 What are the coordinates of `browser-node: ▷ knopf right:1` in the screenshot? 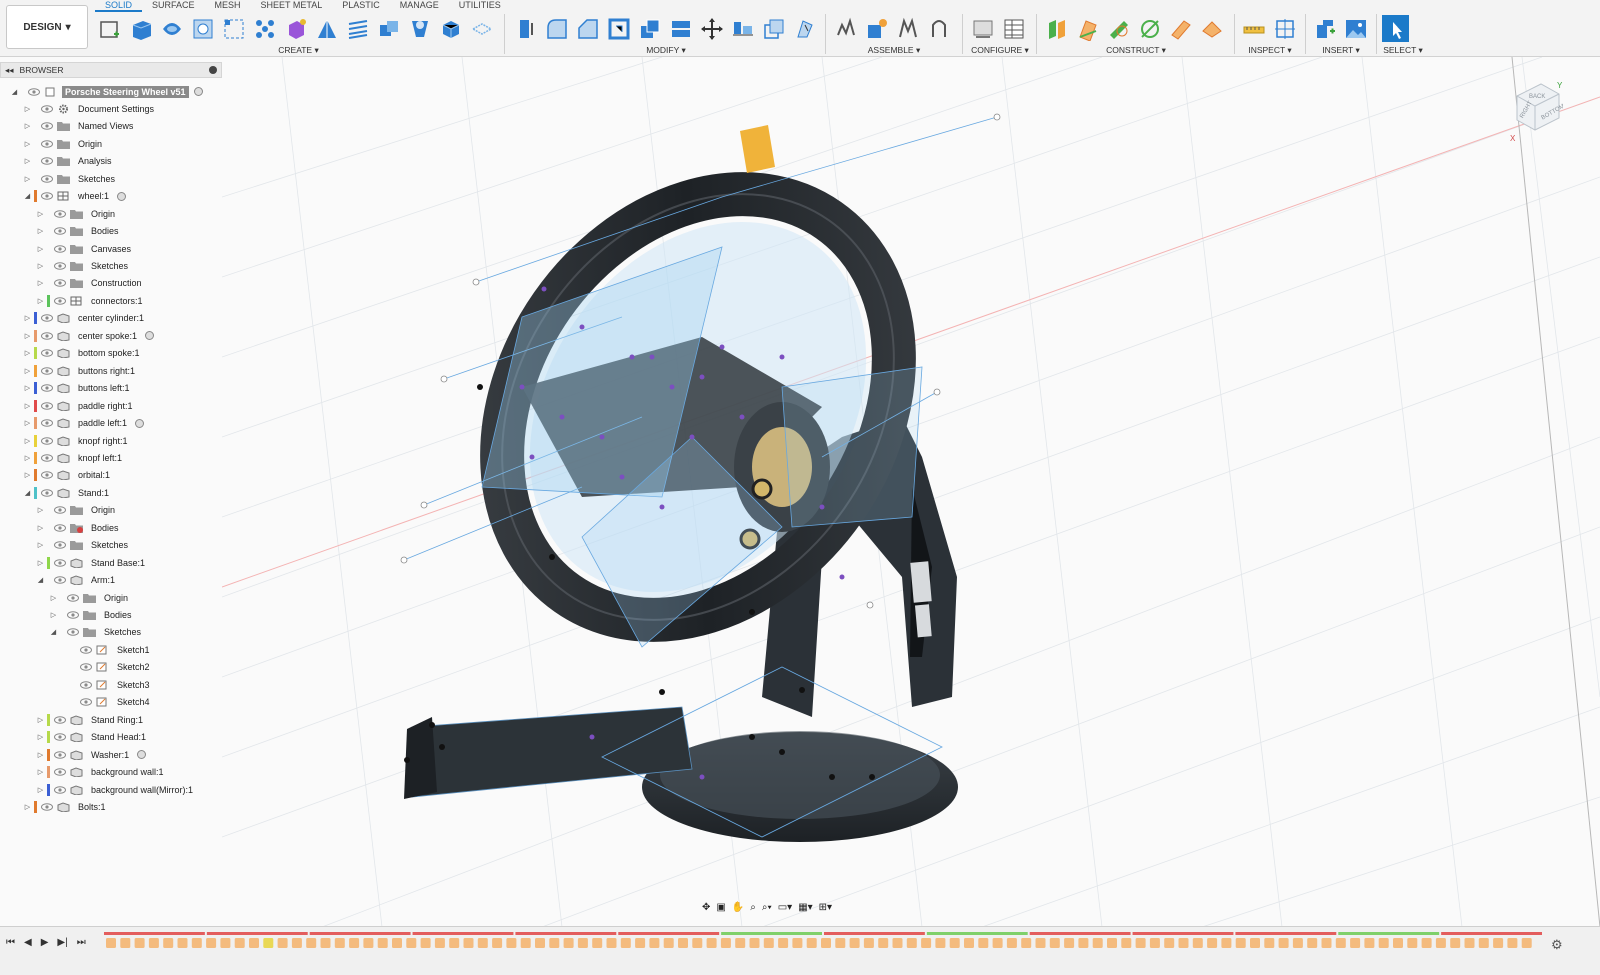 It's located at (77, 440).